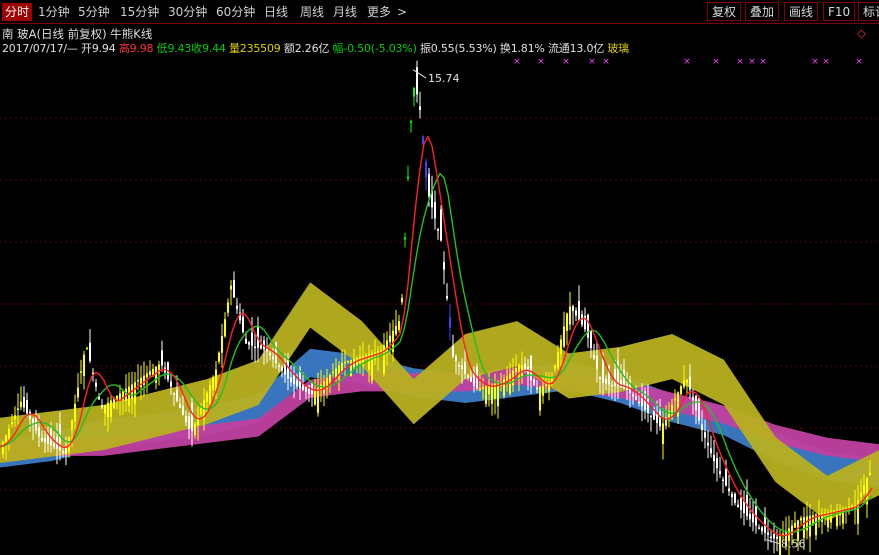  Describe the element at coordinates (801, 11) in the screenshot. I see `draw-line-button: 画线` at that location.